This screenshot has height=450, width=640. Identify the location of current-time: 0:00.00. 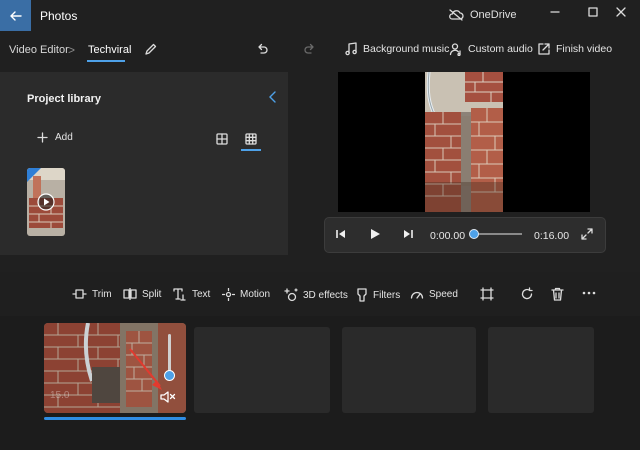
(448, 236).